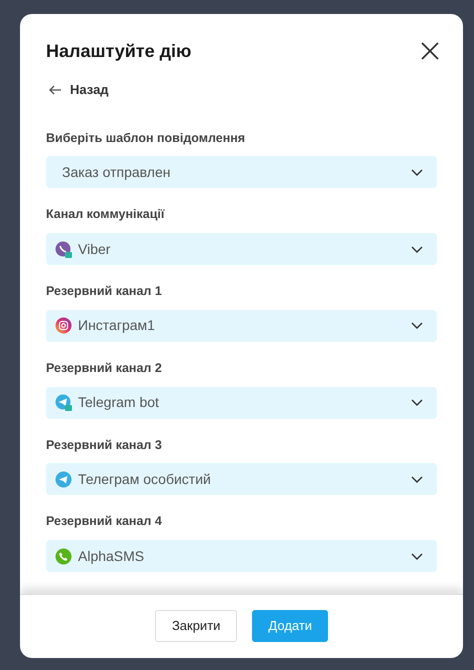 This screenshot has width=474, height=670. What do you see at coordinates (63, 325) in the screenshot?
I see `instagram-icon` at bounding box center [63, 325].